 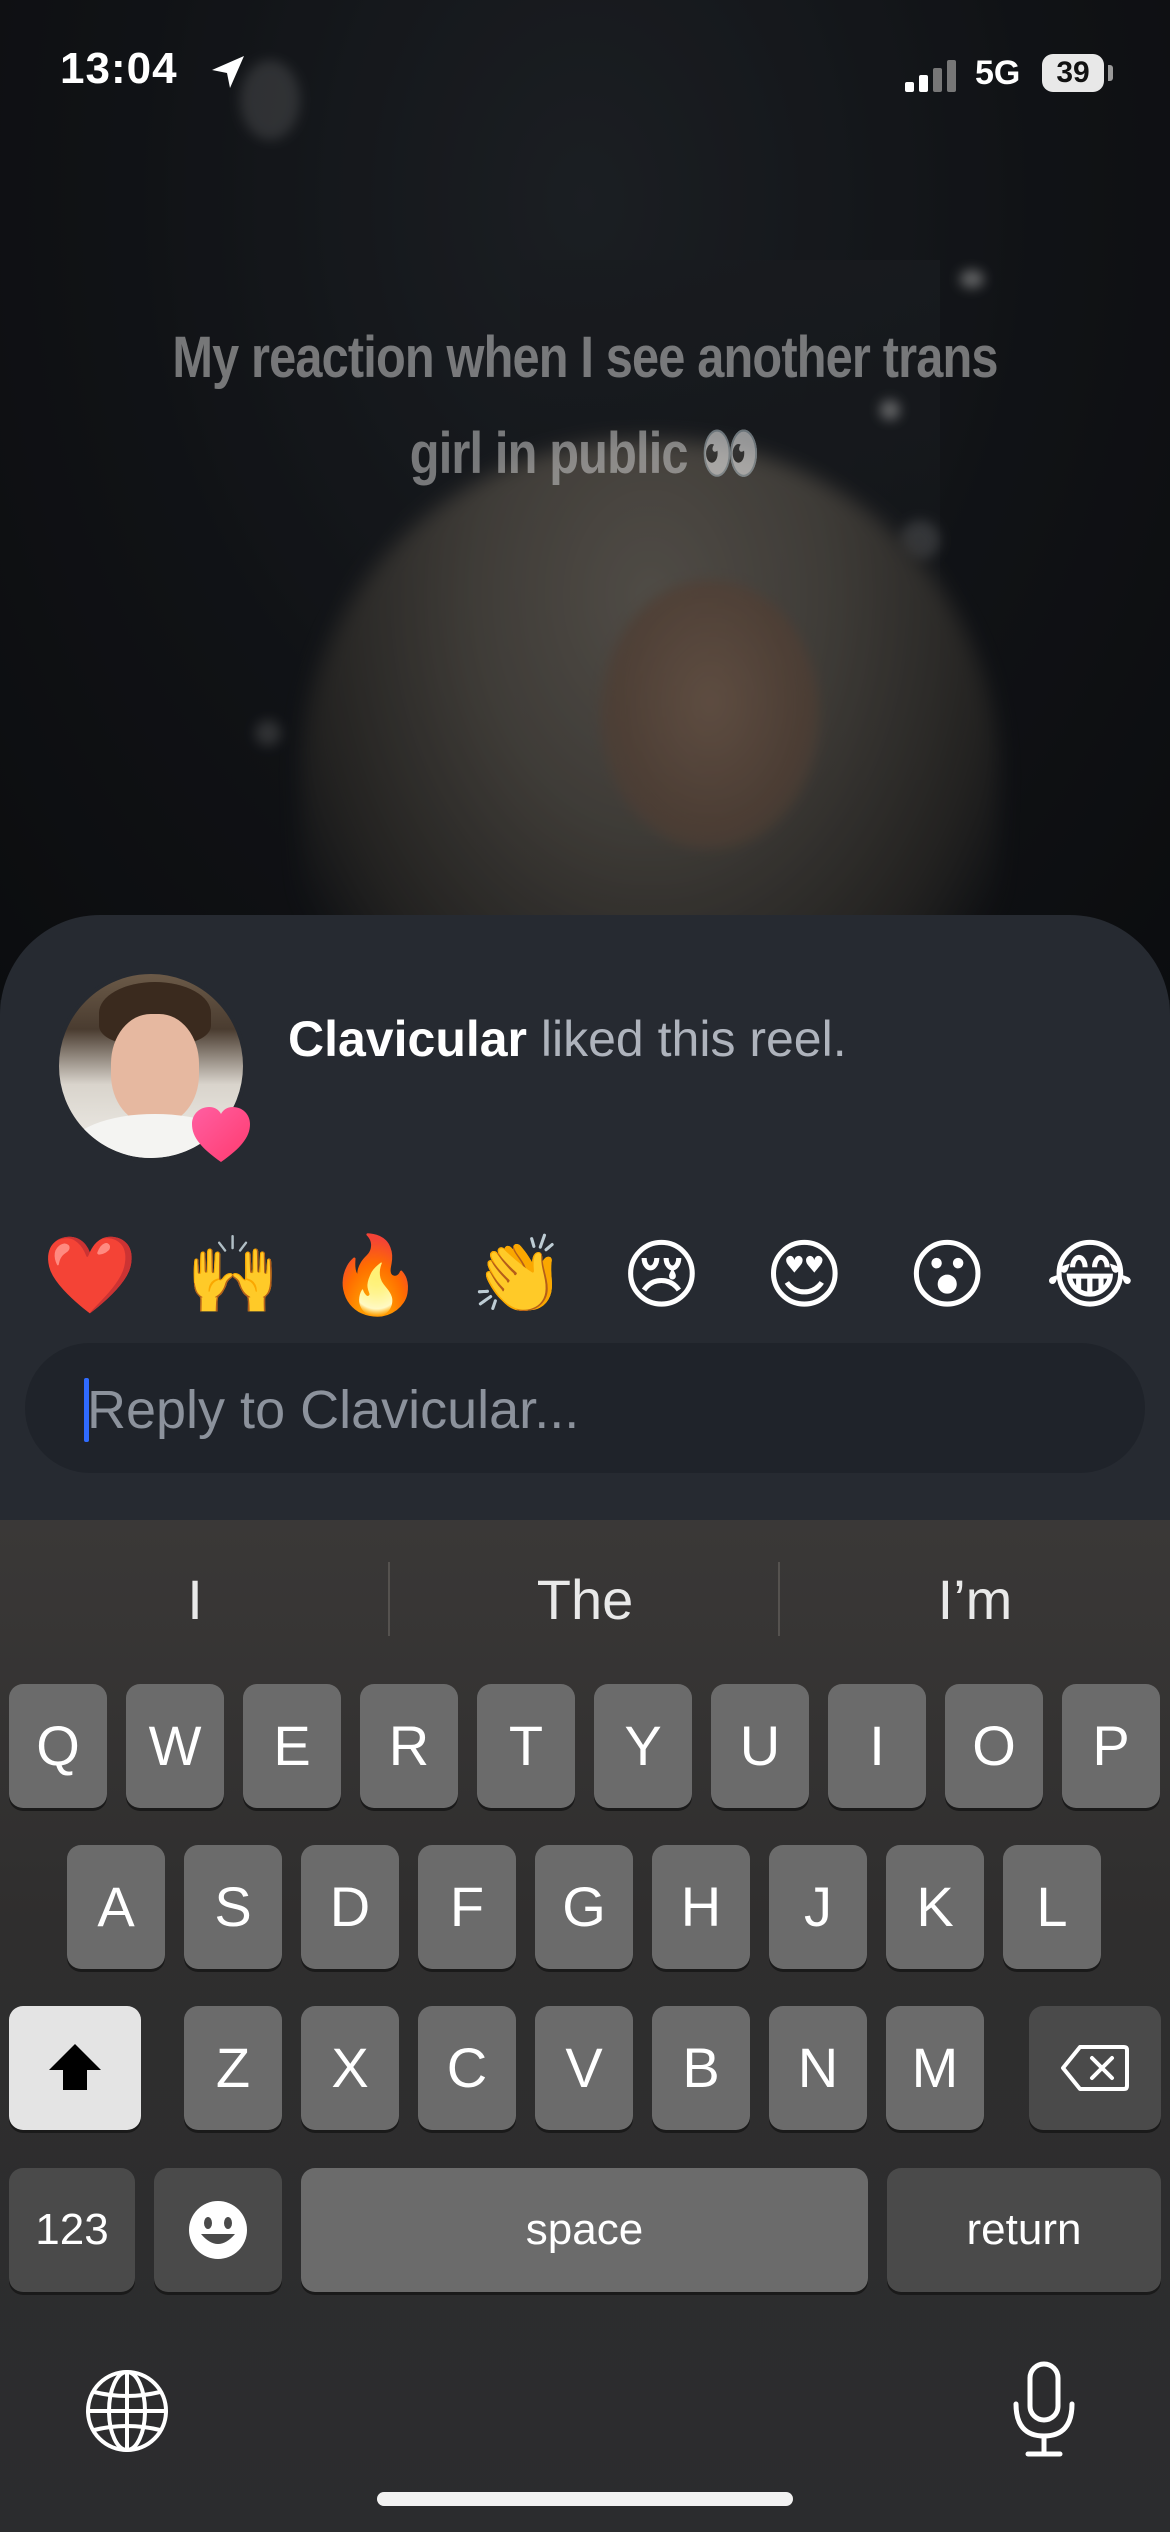 I want to click on reaction-clap: 👏, so click(x=519, y=1275).